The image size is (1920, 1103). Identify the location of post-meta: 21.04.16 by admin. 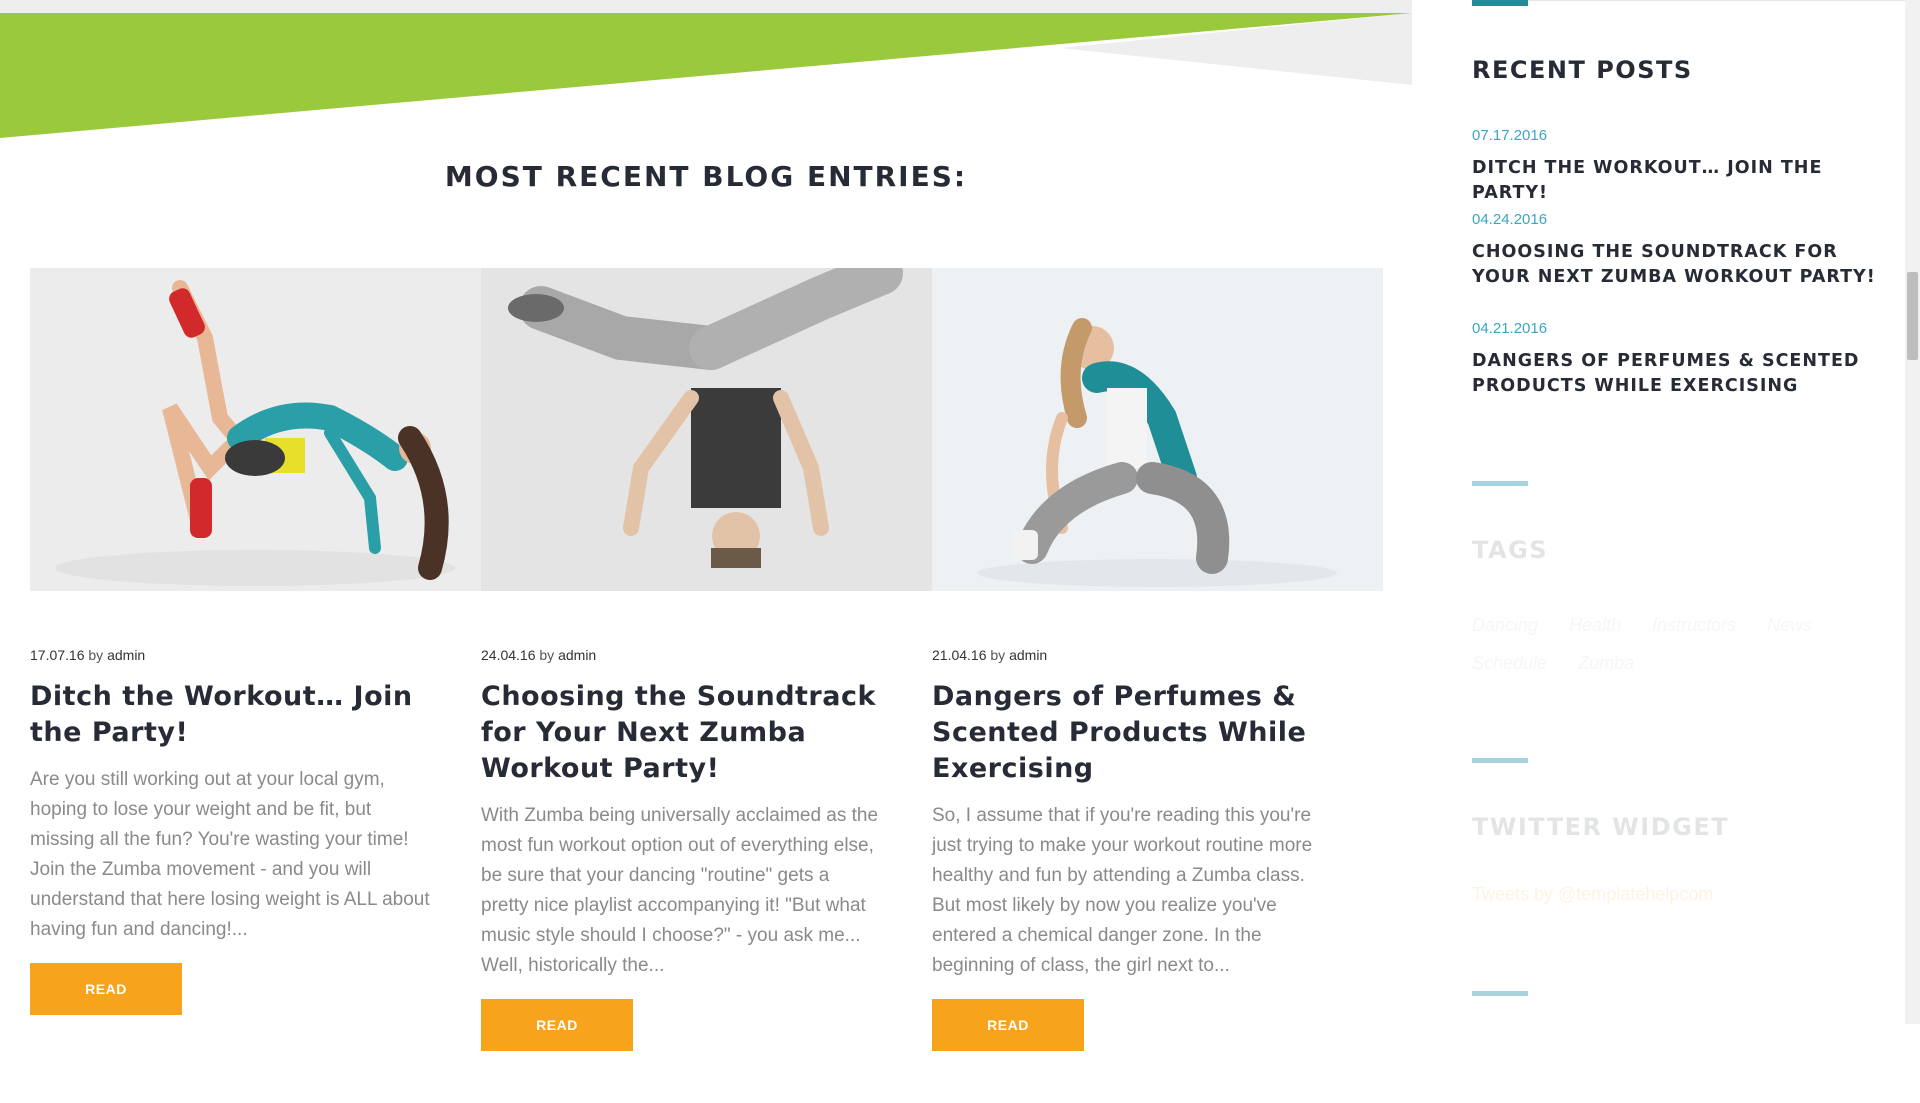
(1157, 655).